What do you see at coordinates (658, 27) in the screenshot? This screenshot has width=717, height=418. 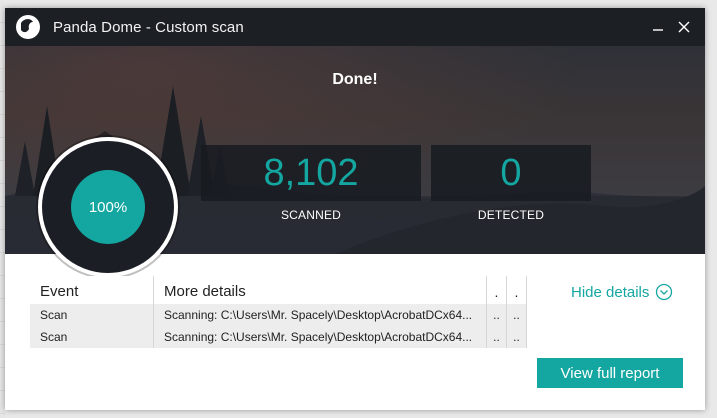 I see `minimize-button` at bounding box center [658, 27].